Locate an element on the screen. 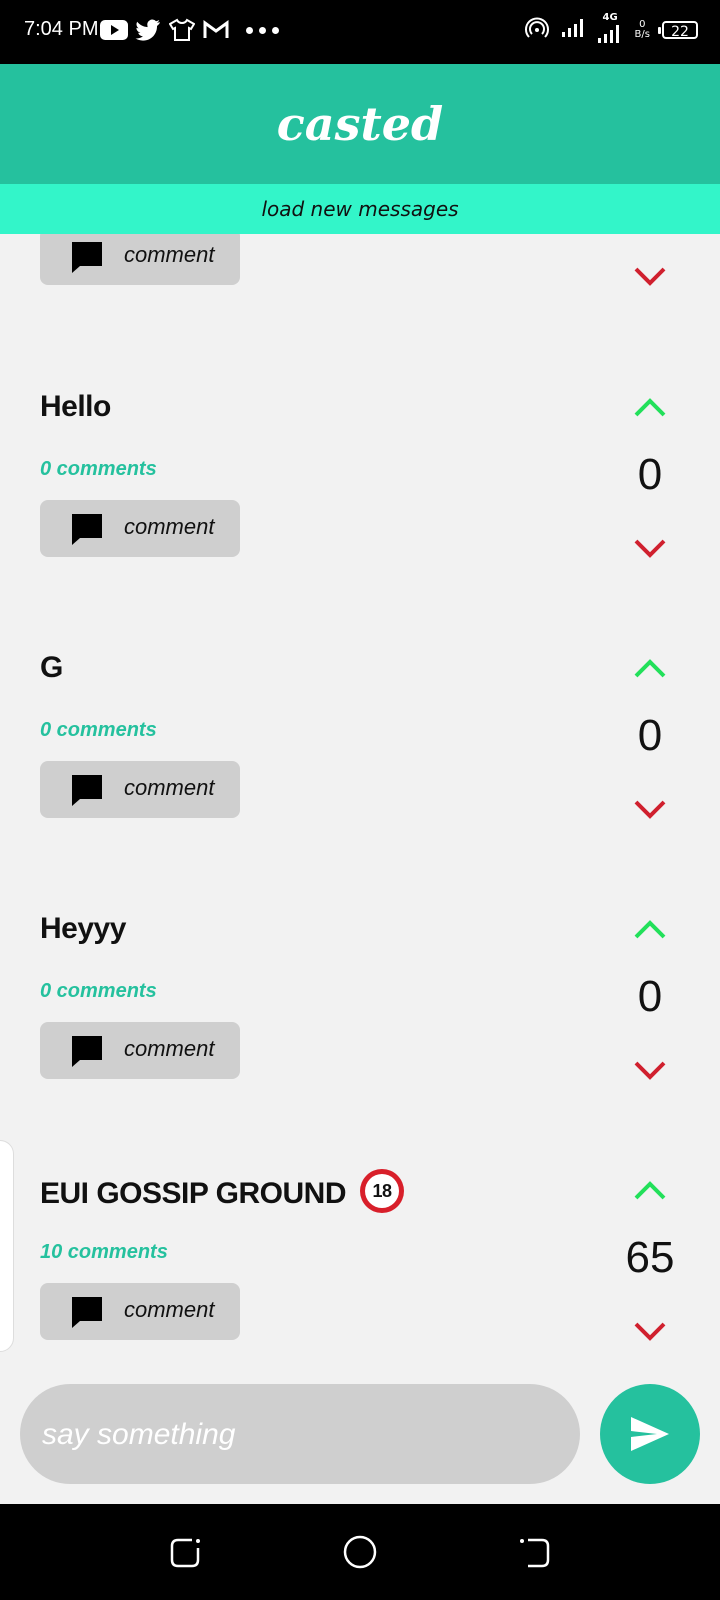 This screenshot has width=720, height=1600. edge-panel-handle is located at coordinates (7, 1246).